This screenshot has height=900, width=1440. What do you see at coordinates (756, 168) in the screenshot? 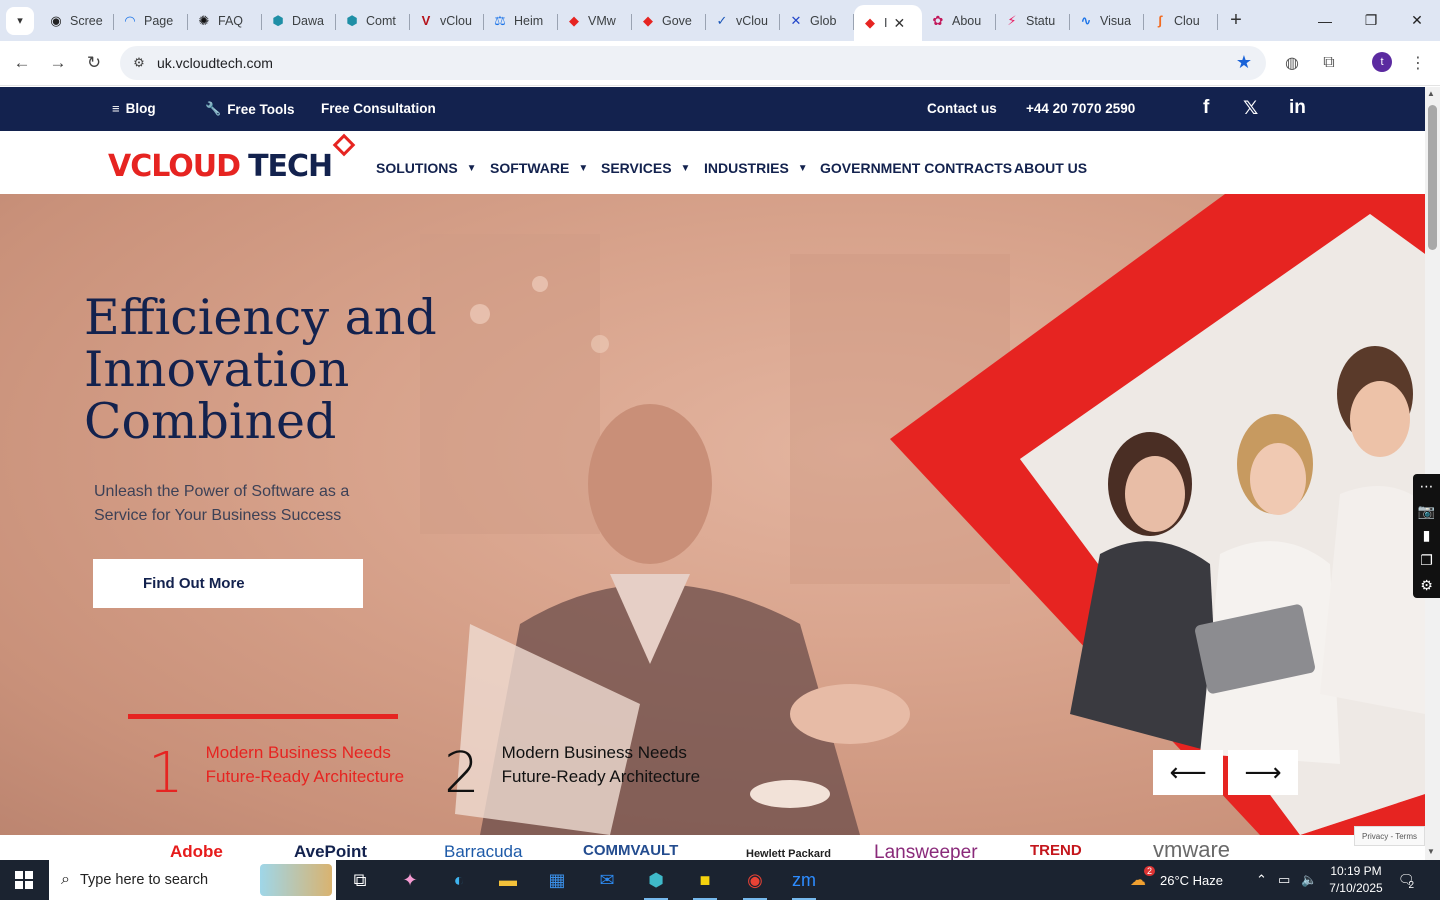
I see `menu-item-industries: INDUSTRIES ▼` at bounding box center [756, 168].